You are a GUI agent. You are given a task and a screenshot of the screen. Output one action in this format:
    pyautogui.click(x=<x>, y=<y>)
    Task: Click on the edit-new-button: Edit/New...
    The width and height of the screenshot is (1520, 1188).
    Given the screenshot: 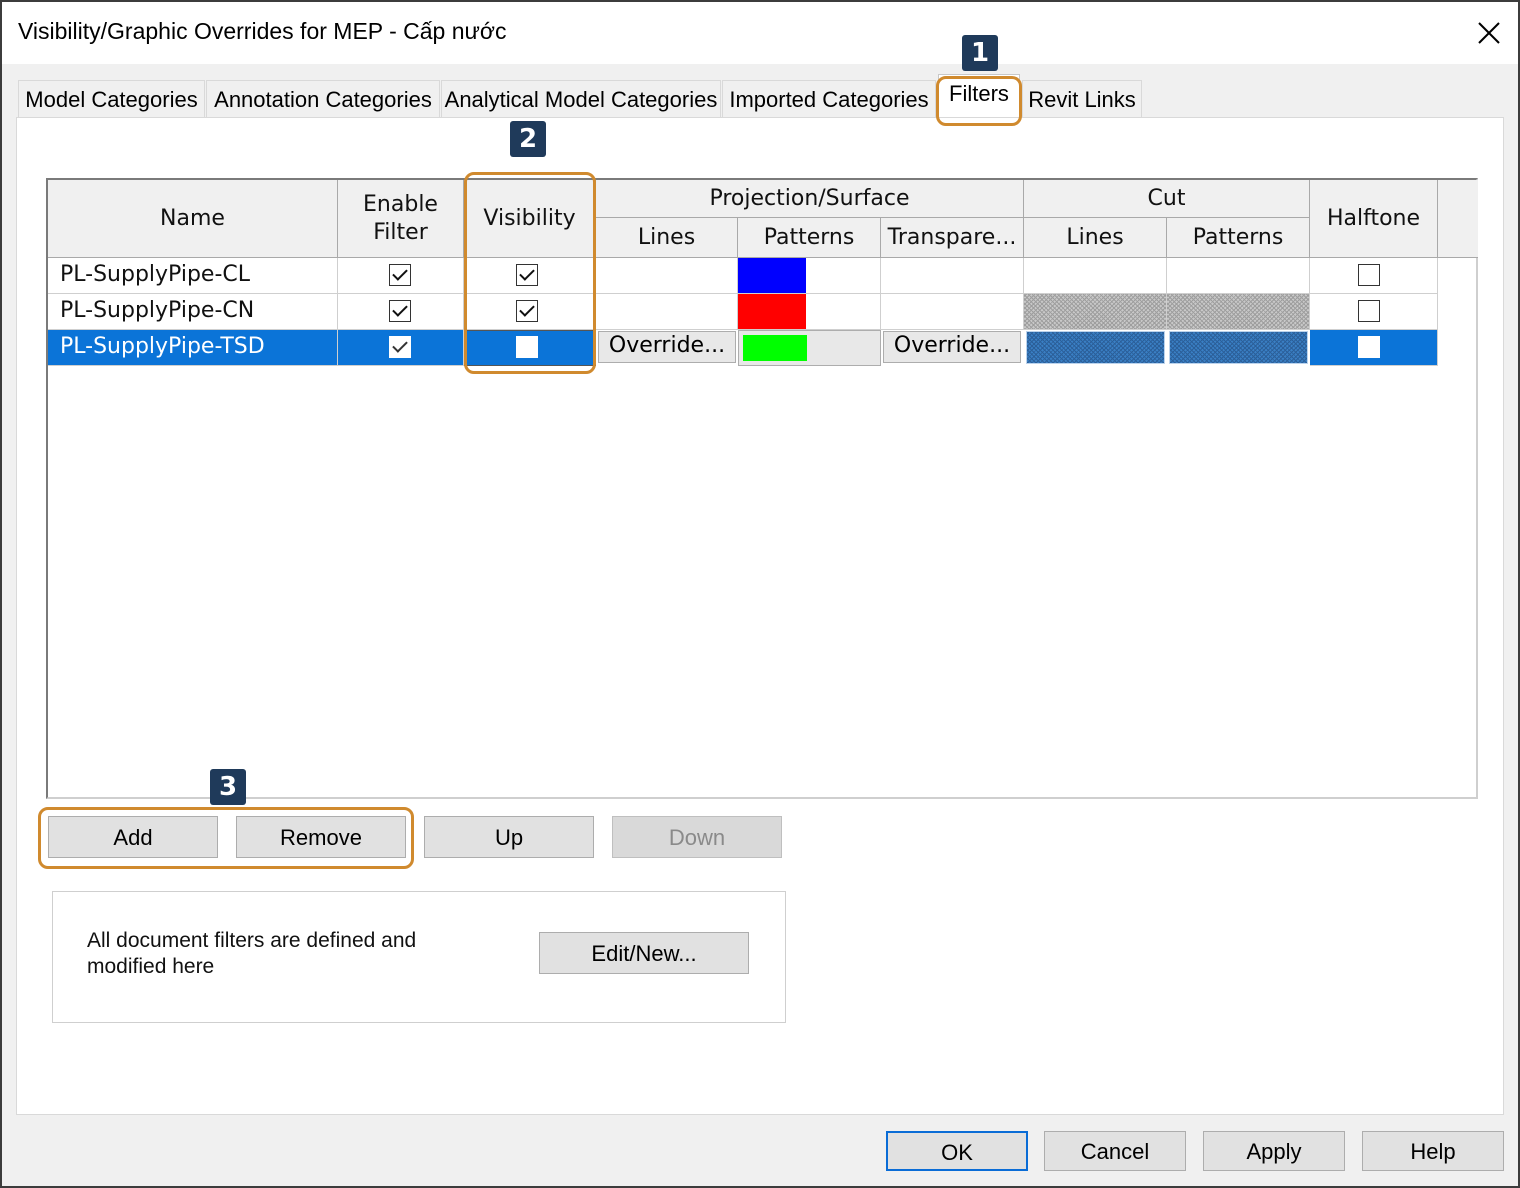 What is the action you would take?
    pyautogui.click(x=644, y=953)
    